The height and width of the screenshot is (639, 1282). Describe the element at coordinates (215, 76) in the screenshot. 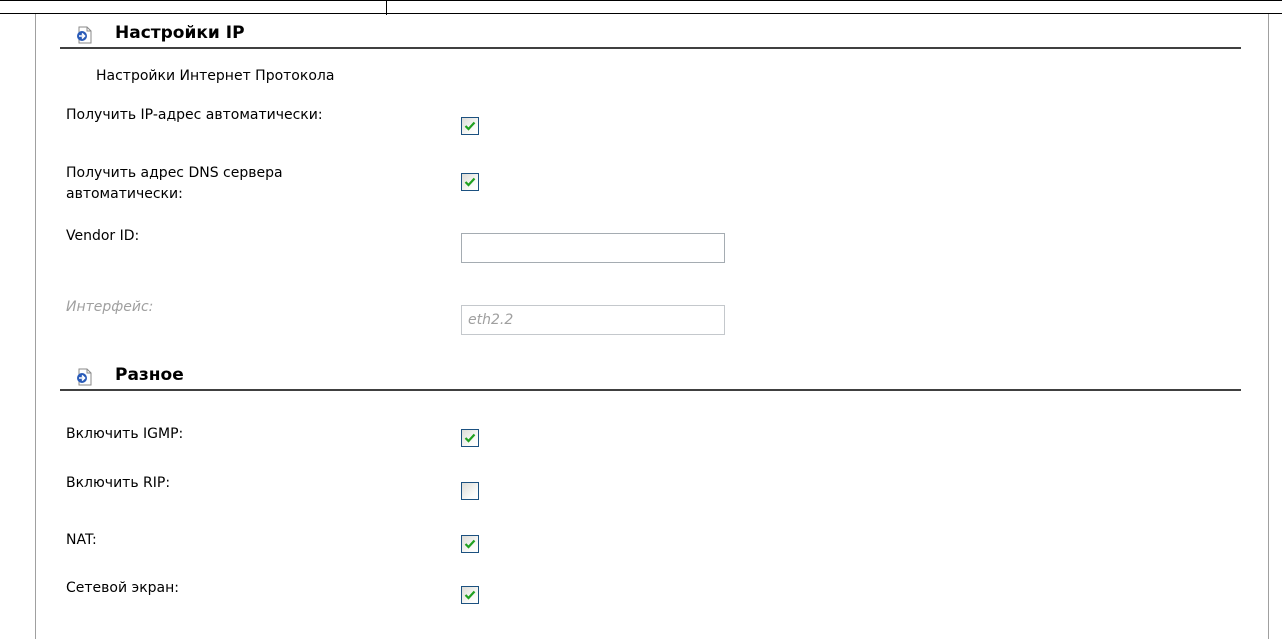

I see `ip-section-subtitle: Настройки Интернет Протокола` at that location.